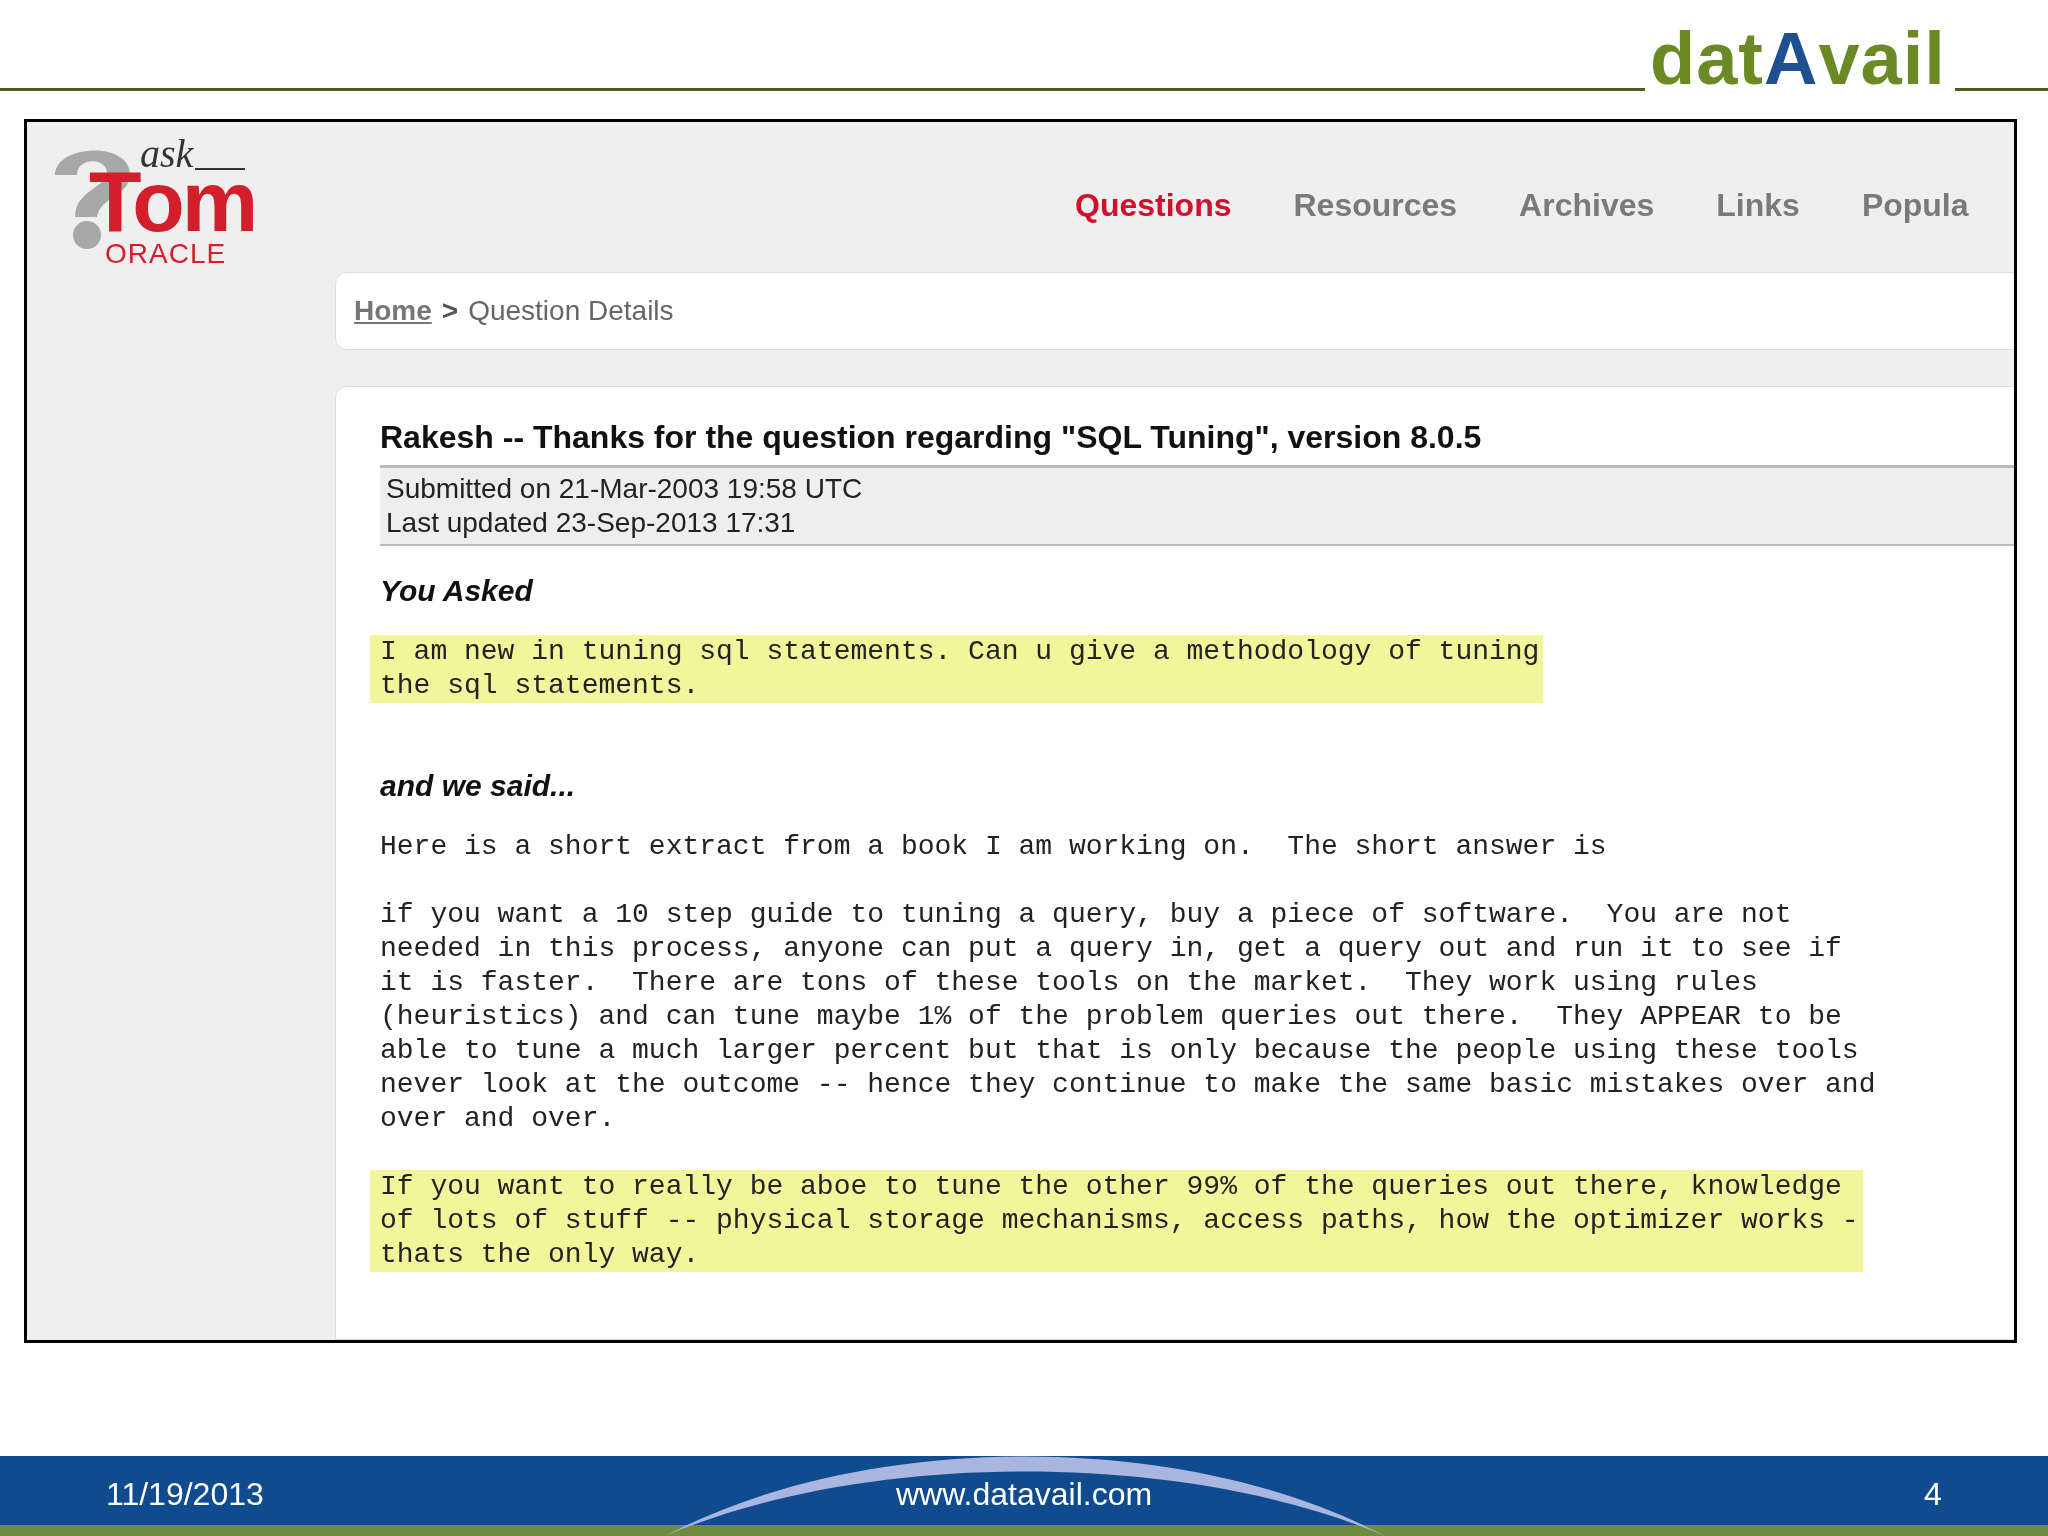 The image size is (2048, 1536). I want to click on answer-paragraph: Here is a short extract from a book I am working on. The short answer is, so click(993, 847).